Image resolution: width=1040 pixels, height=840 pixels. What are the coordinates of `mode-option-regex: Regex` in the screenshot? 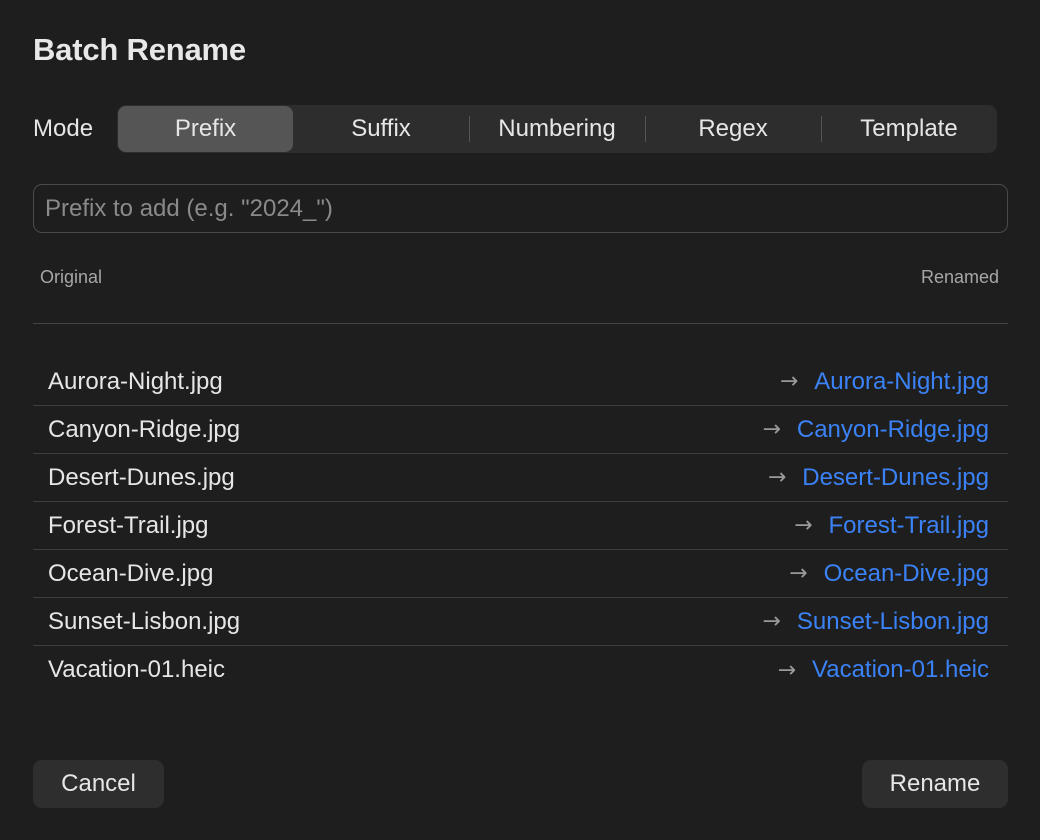 It's located at (733, 129).